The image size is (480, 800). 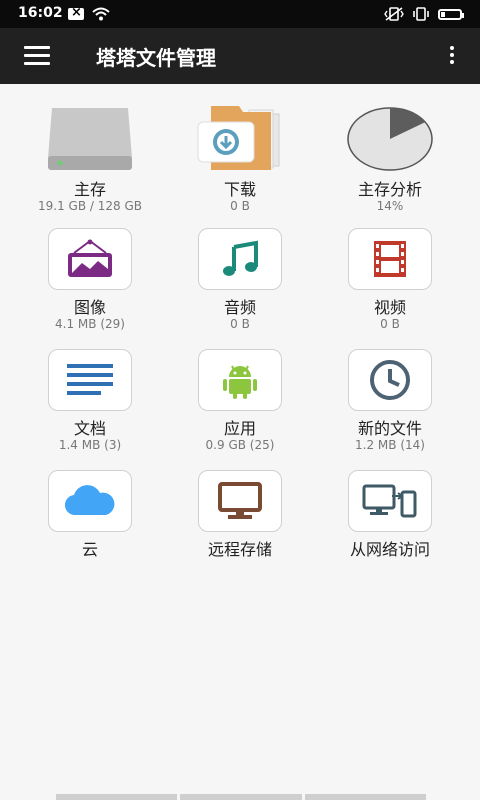 What do you see at coordinates (452, 56) in the screenshot?
I see `more-options-icon` at bounding box center [452, 56].